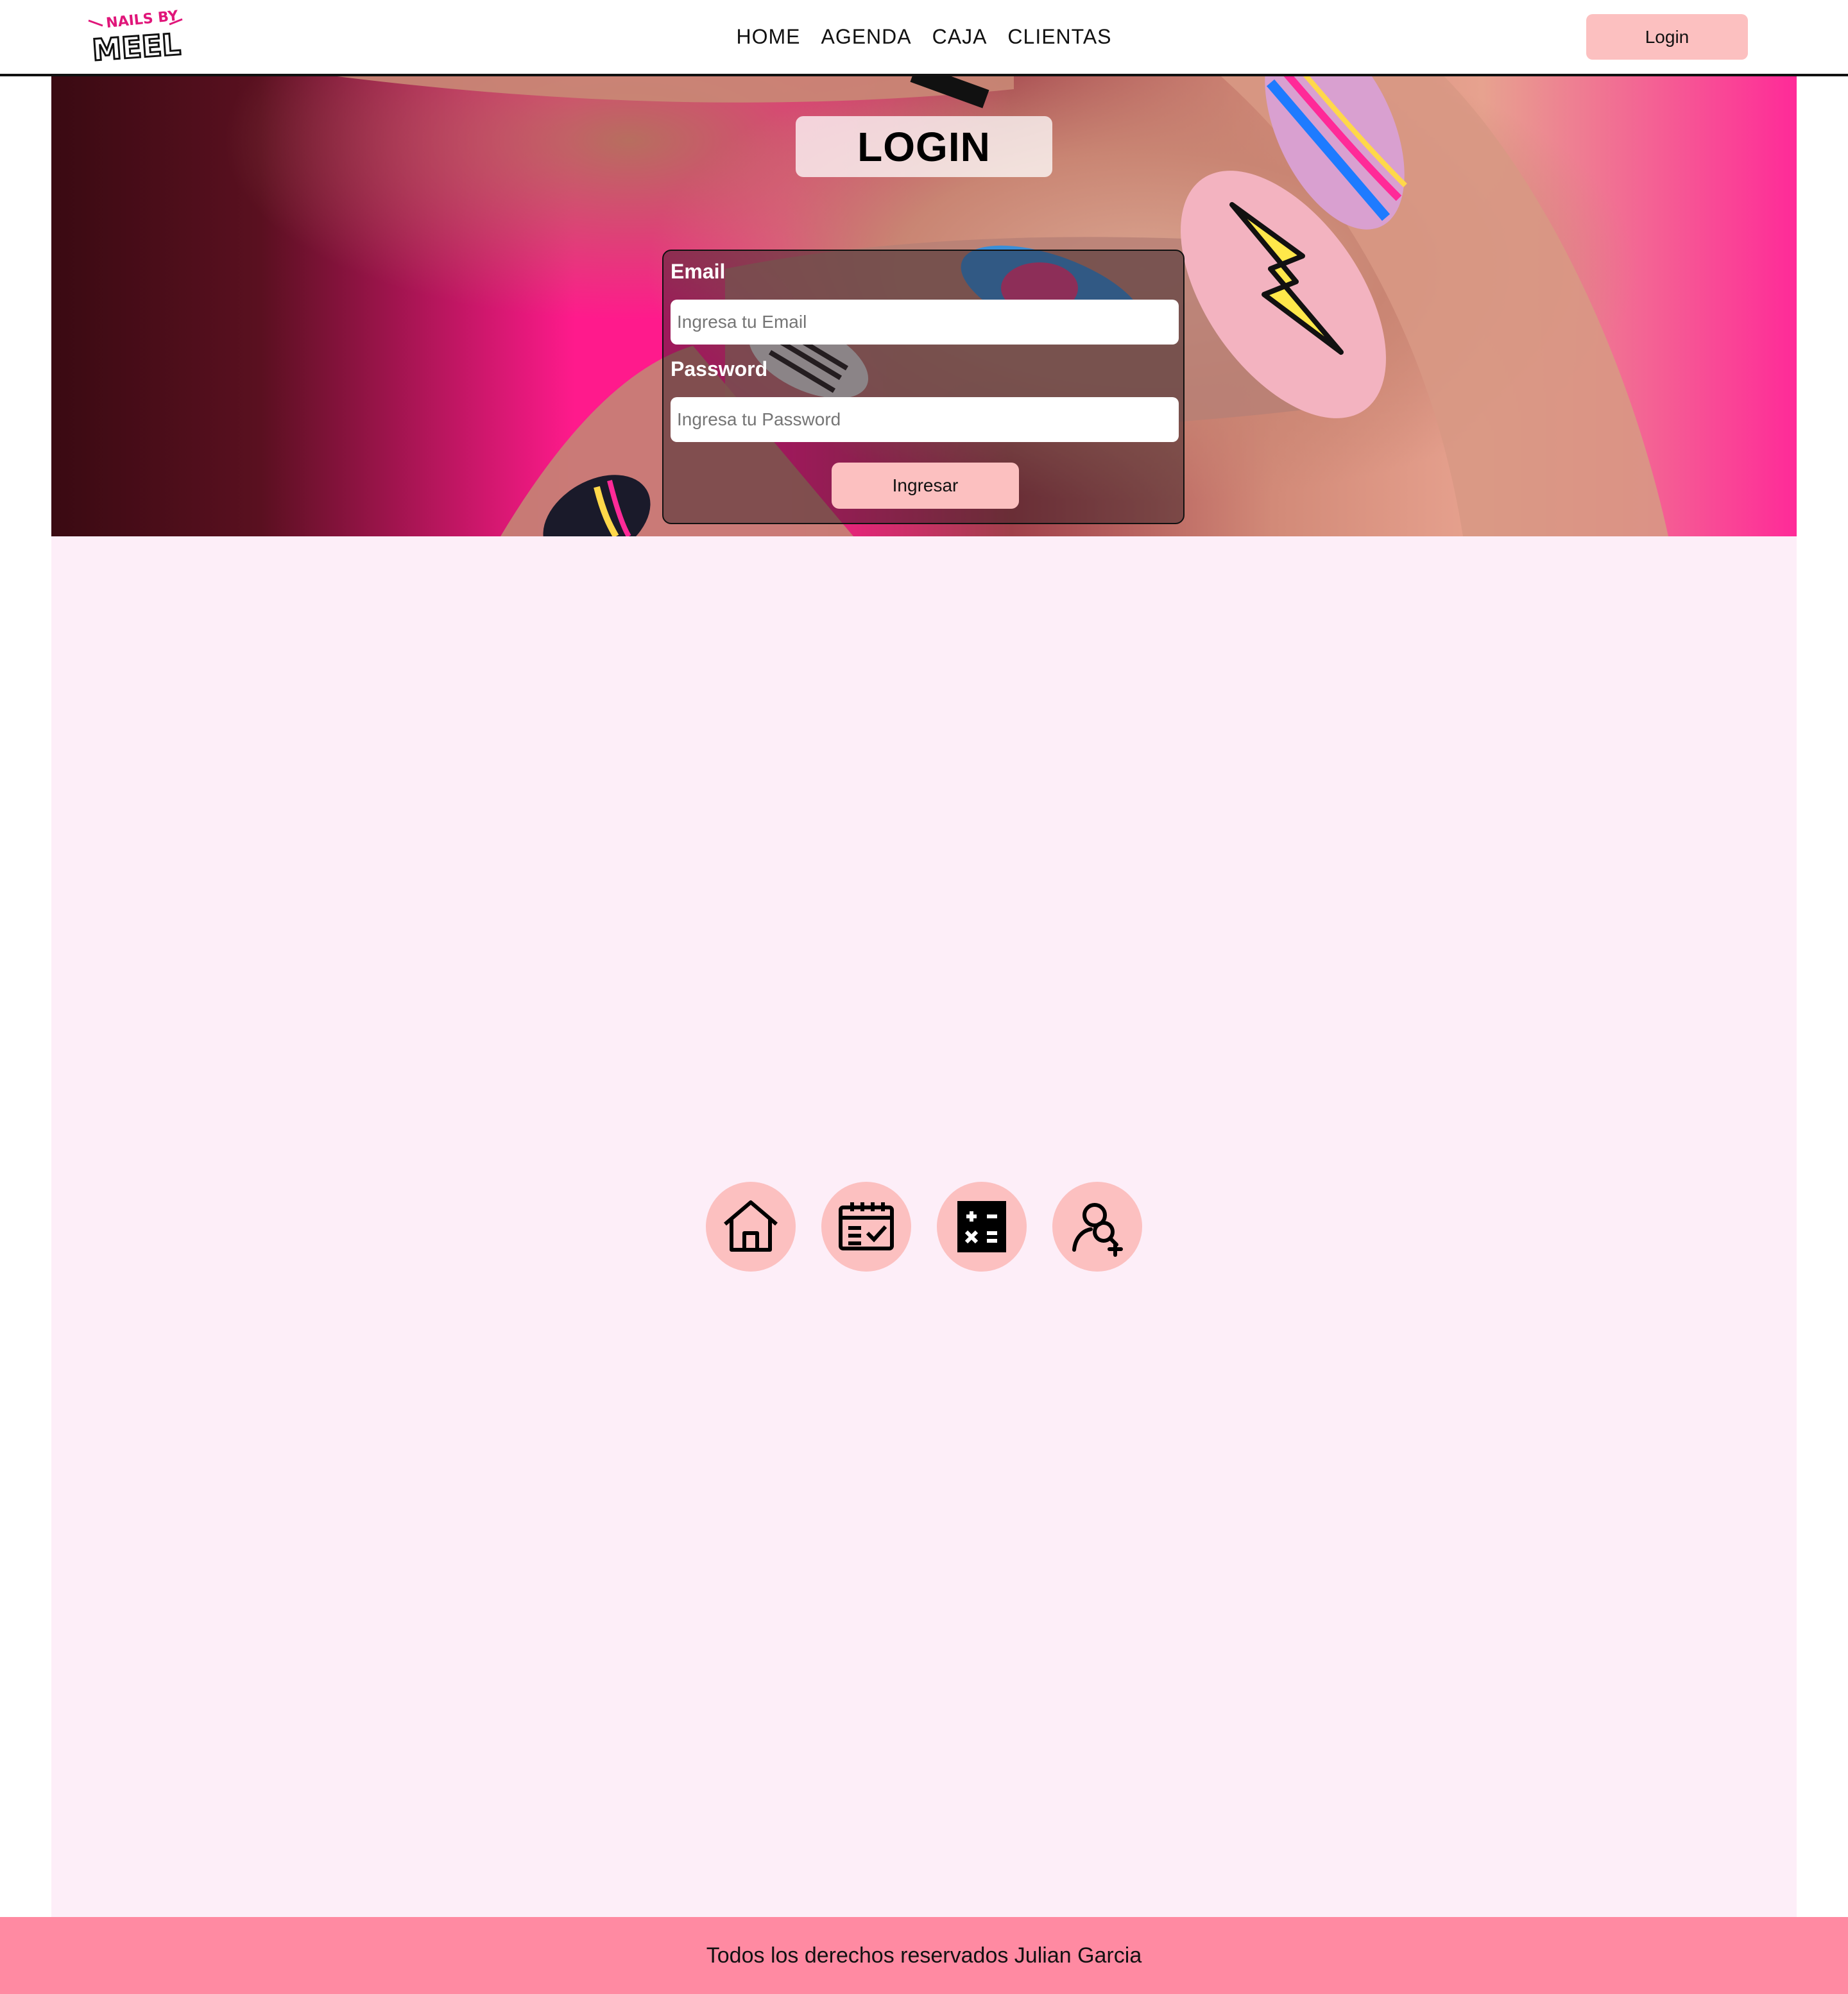 The width and height of the screenshot is (1848, 1994). I want to click on calendar-check-icon, so click(867, 1226).